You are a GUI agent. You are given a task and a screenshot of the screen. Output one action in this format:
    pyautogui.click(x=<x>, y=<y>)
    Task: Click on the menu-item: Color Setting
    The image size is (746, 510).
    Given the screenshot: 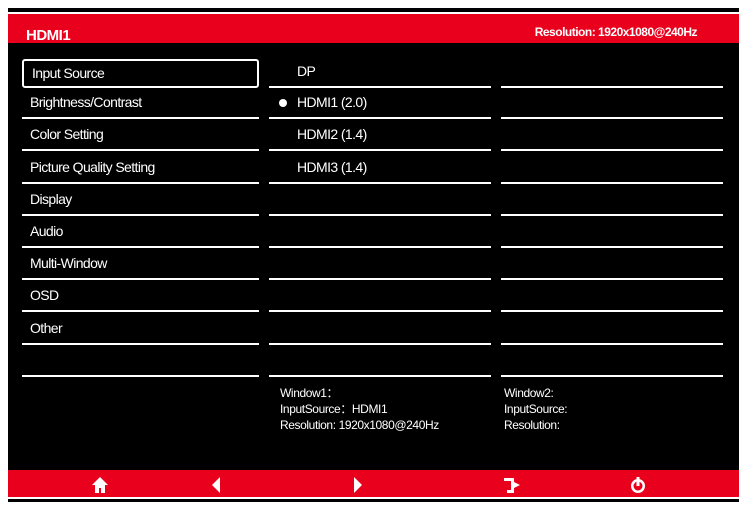 What is the action you would take?
    pyautogui.click(x=140, y=135)
    